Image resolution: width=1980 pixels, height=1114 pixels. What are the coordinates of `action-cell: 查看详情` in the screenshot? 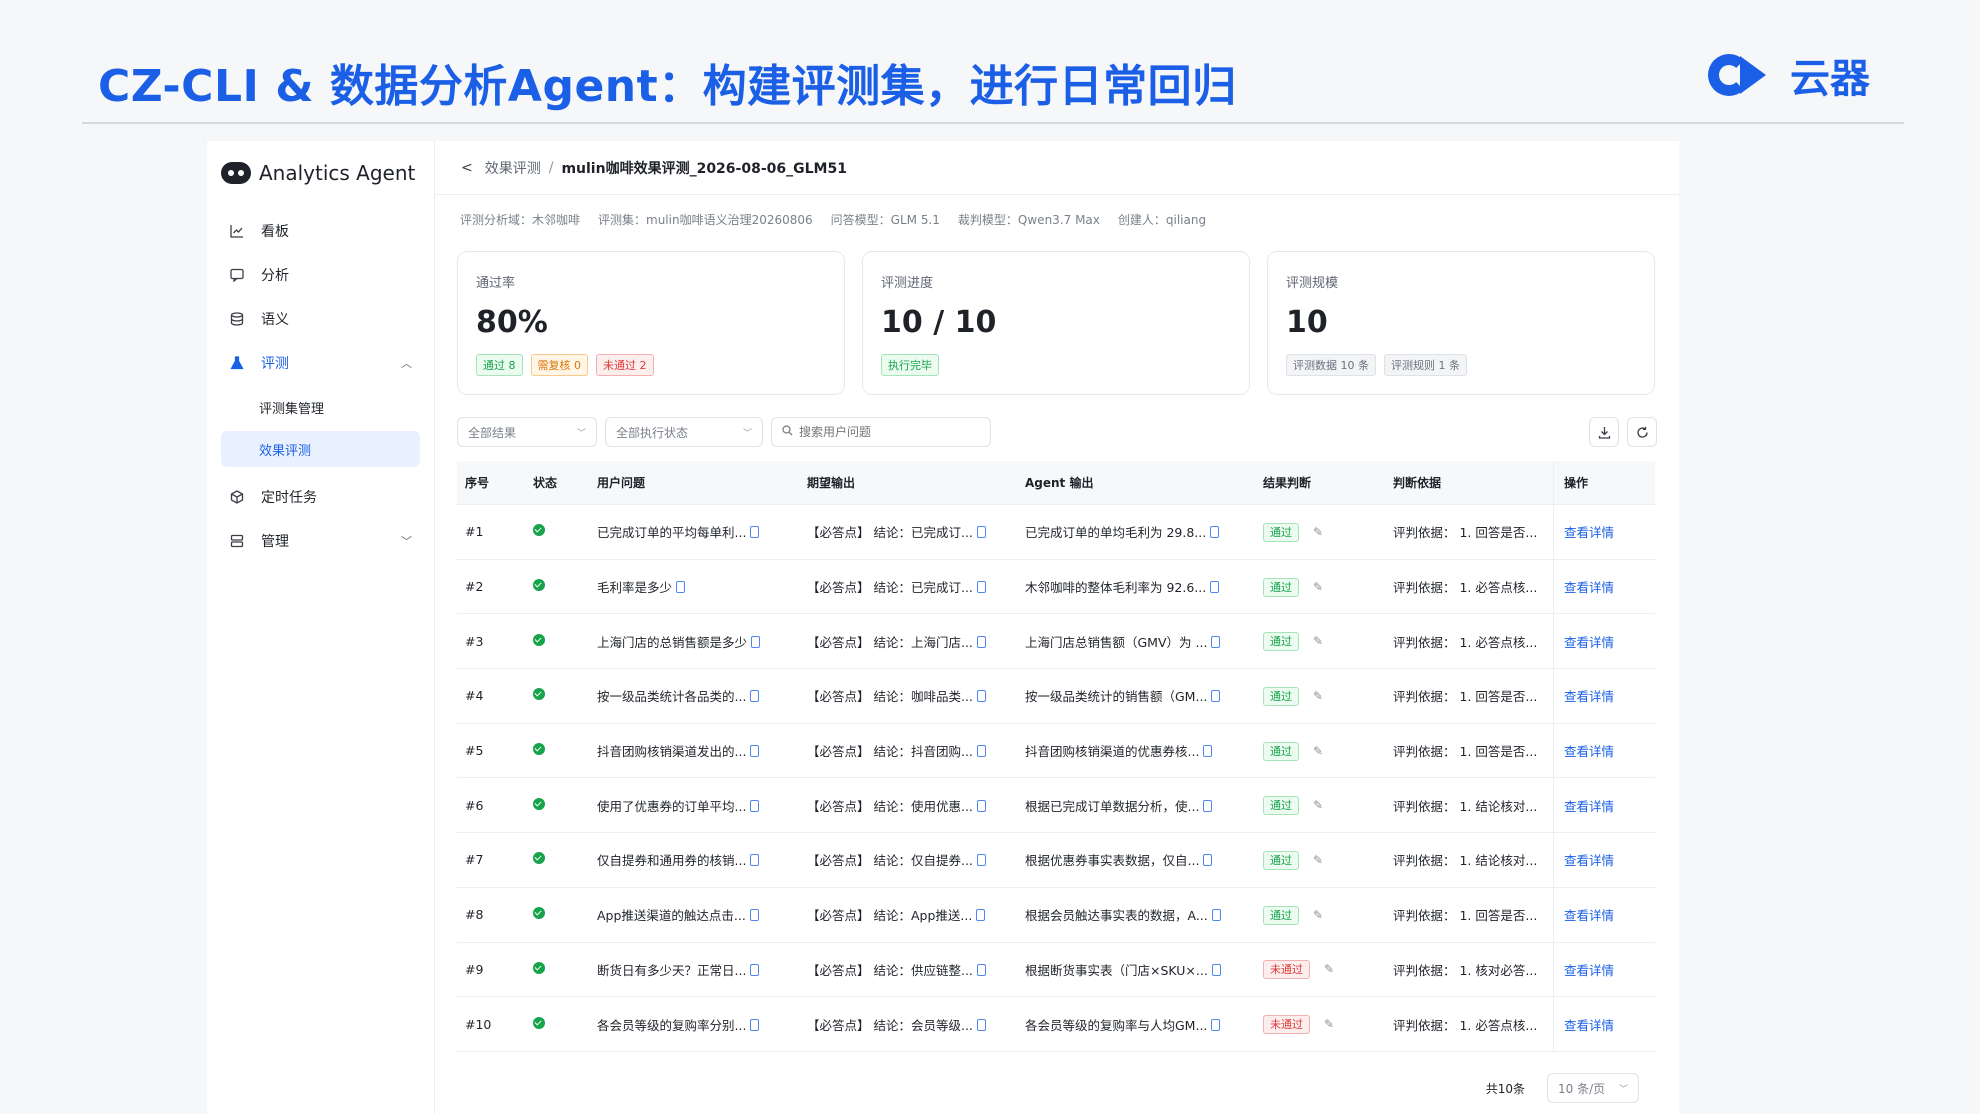 It's located at (1604, 532).